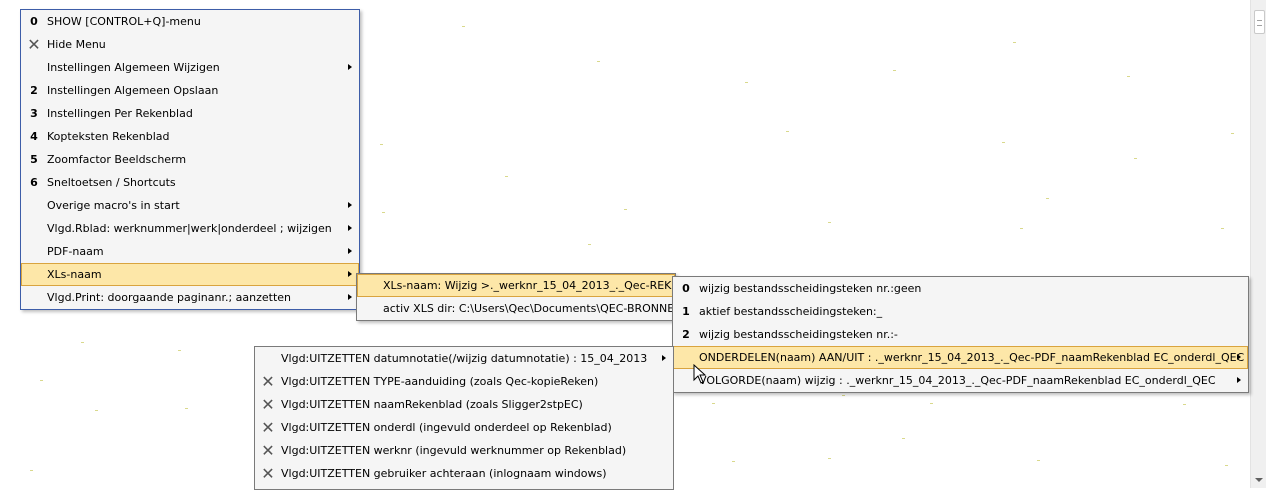 This screenshot has width=1266, height=490. Describe the element at coordinates (133, 67) in the screenshot. I see `menu-item-label: Instellingen Algemeen Wijzigen` at that location.